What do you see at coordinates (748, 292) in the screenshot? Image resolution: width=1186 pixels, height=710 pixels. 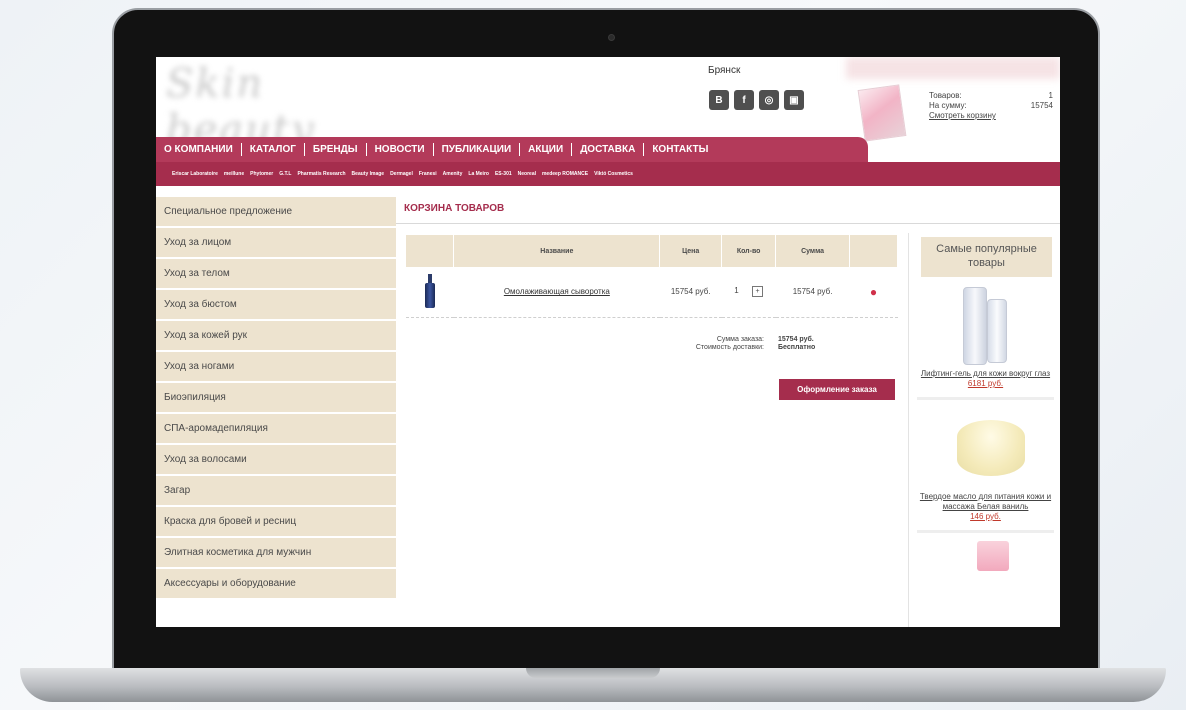 I see `item-qty-cell: 1 +` at bounding box center [748, 292].